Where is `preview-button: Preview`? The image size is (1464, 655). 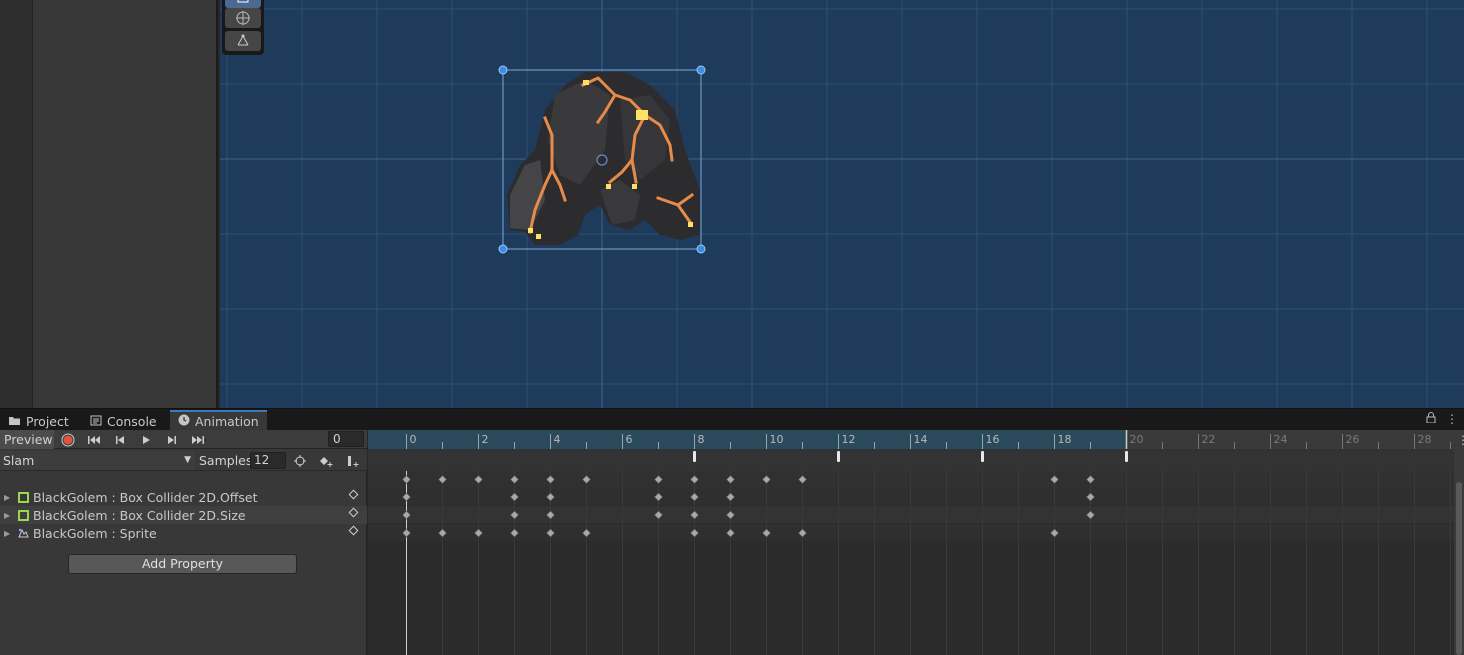 preview-button: Preview is located at coordinates (27, 439).